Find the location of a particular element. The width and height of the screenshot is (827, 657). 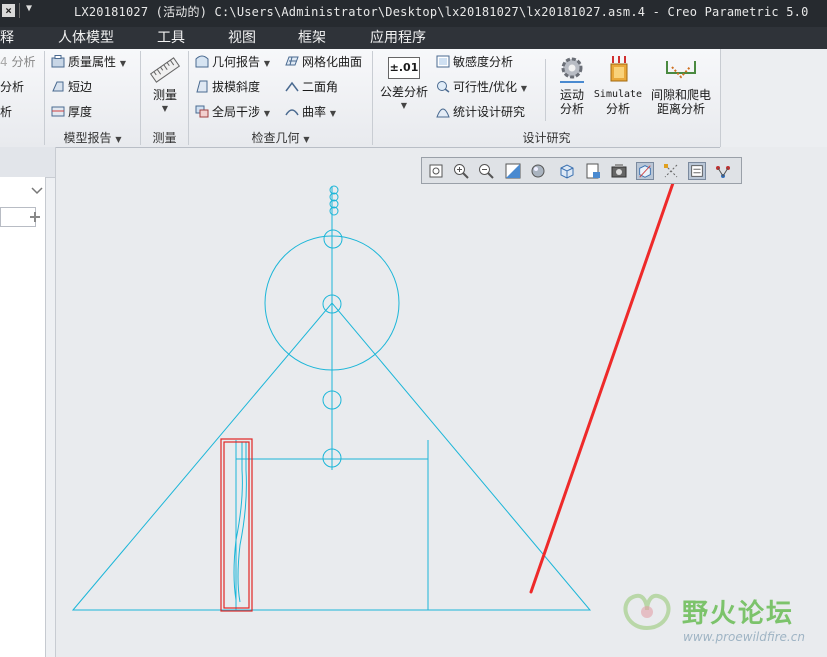

simulate-label-1: Simulate is located at coordinates (618, 94).